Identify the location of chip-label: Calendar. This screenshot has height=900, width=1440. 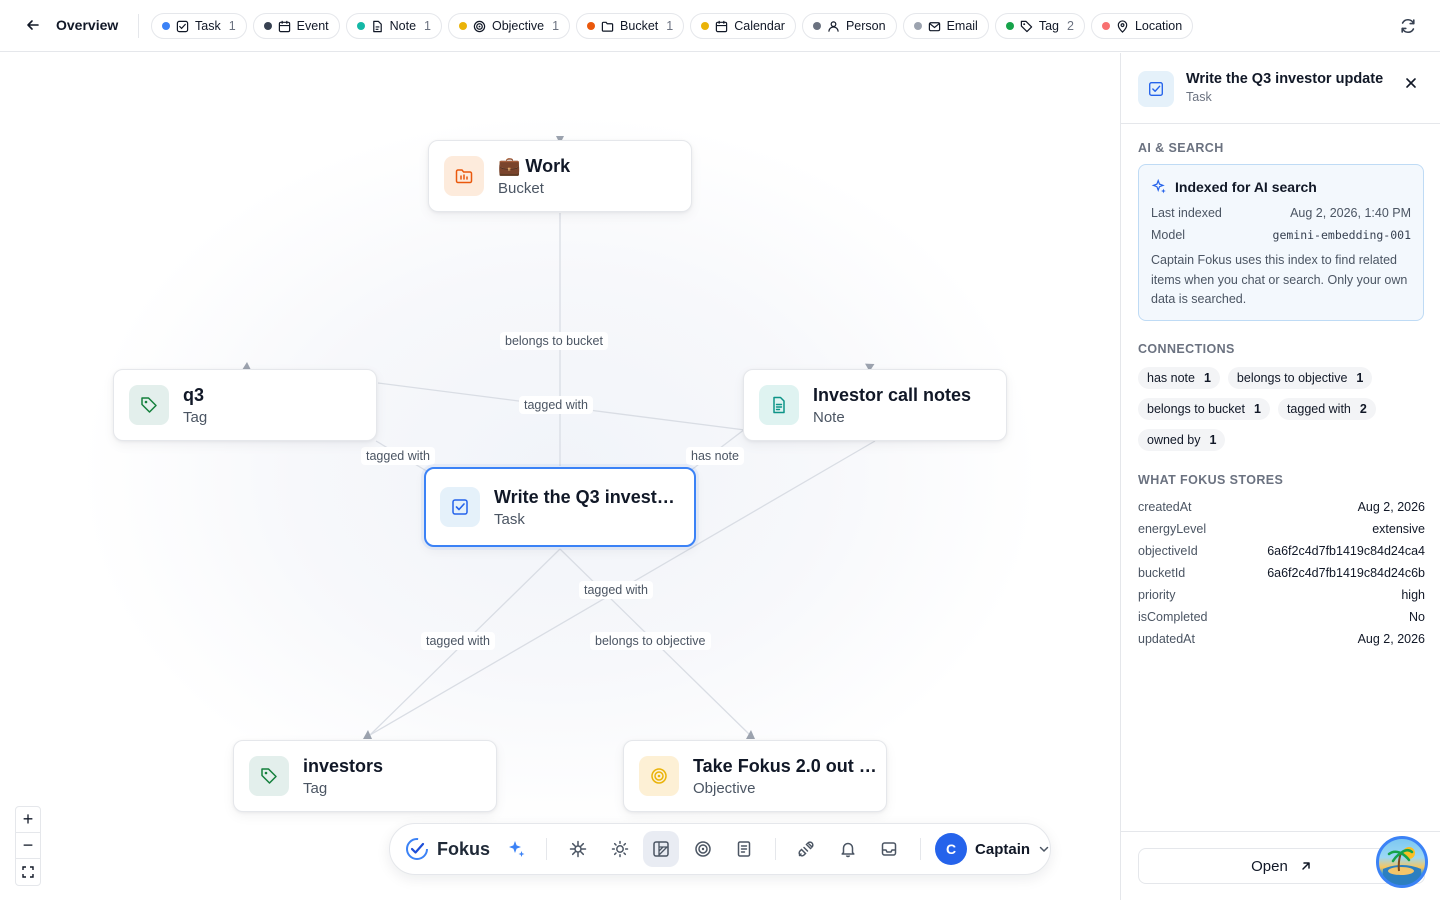
(759, 26).